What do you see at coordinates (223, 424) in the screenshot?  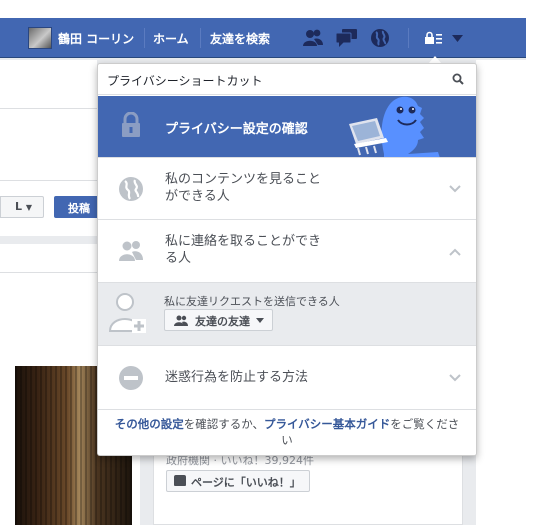 I see `footer-text: を確認するか、` at bounding box center [223, 424].